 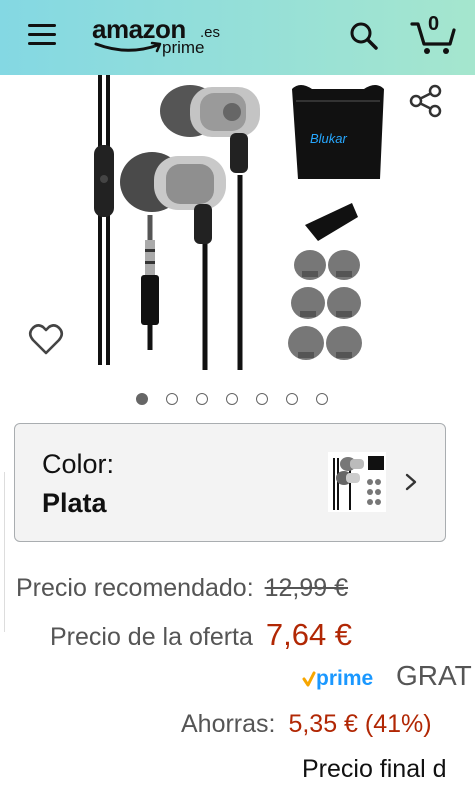 What do you see at coordinates (360, 724) in the screenshot?
I see `savings-value: 5,35 € (41%)` at bounding box center [360, 724].